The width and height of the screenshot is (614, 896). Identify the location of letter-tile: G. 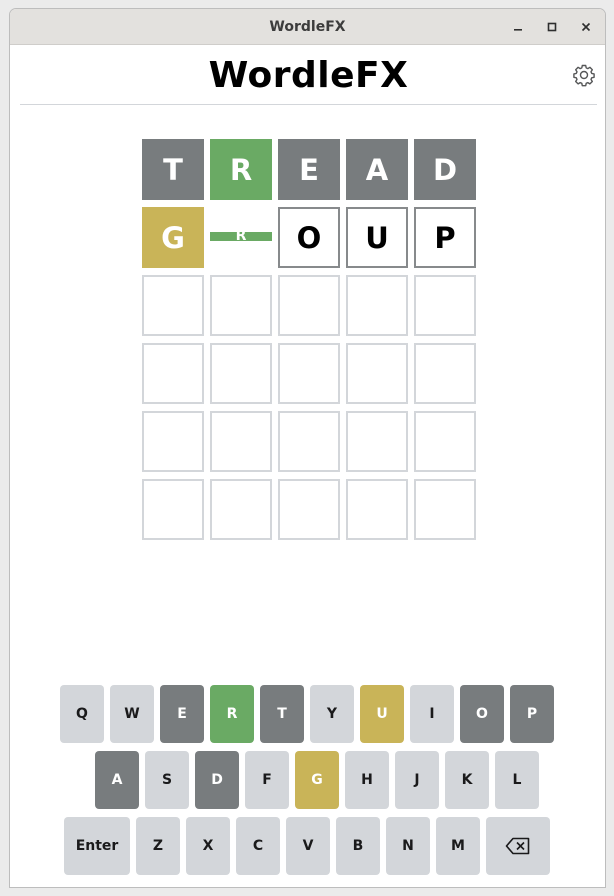
(173, 237).